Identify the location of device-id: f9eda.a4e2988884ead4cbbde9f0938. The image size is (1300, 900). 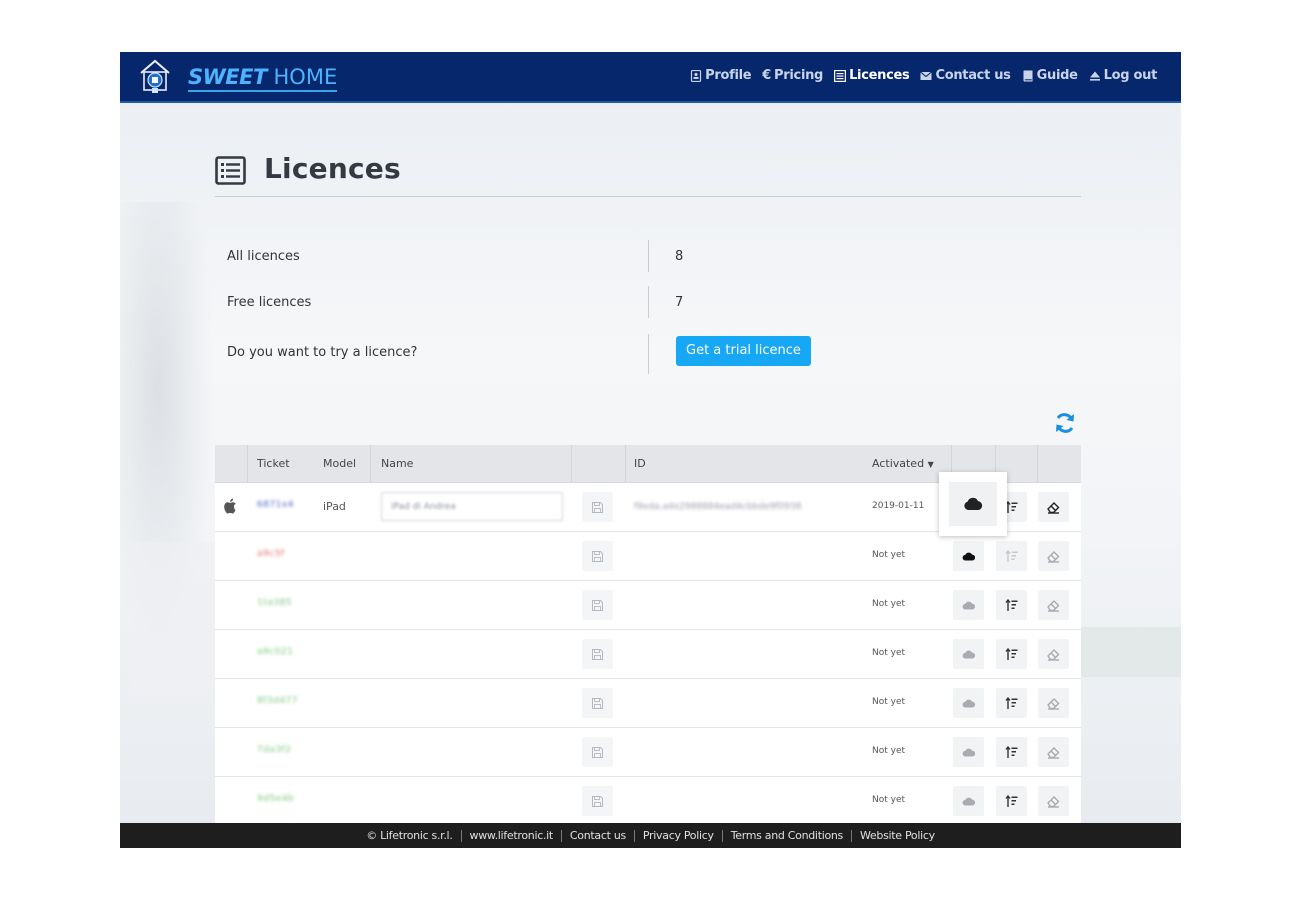
(718, 507).